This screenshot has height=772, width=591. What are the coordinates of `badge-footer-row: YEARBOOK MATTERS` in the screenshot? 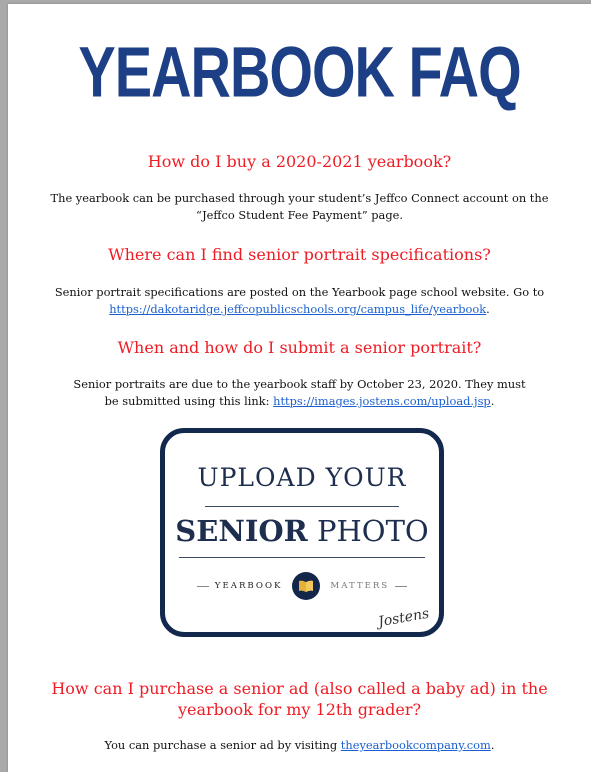 It's located at (302, 586).